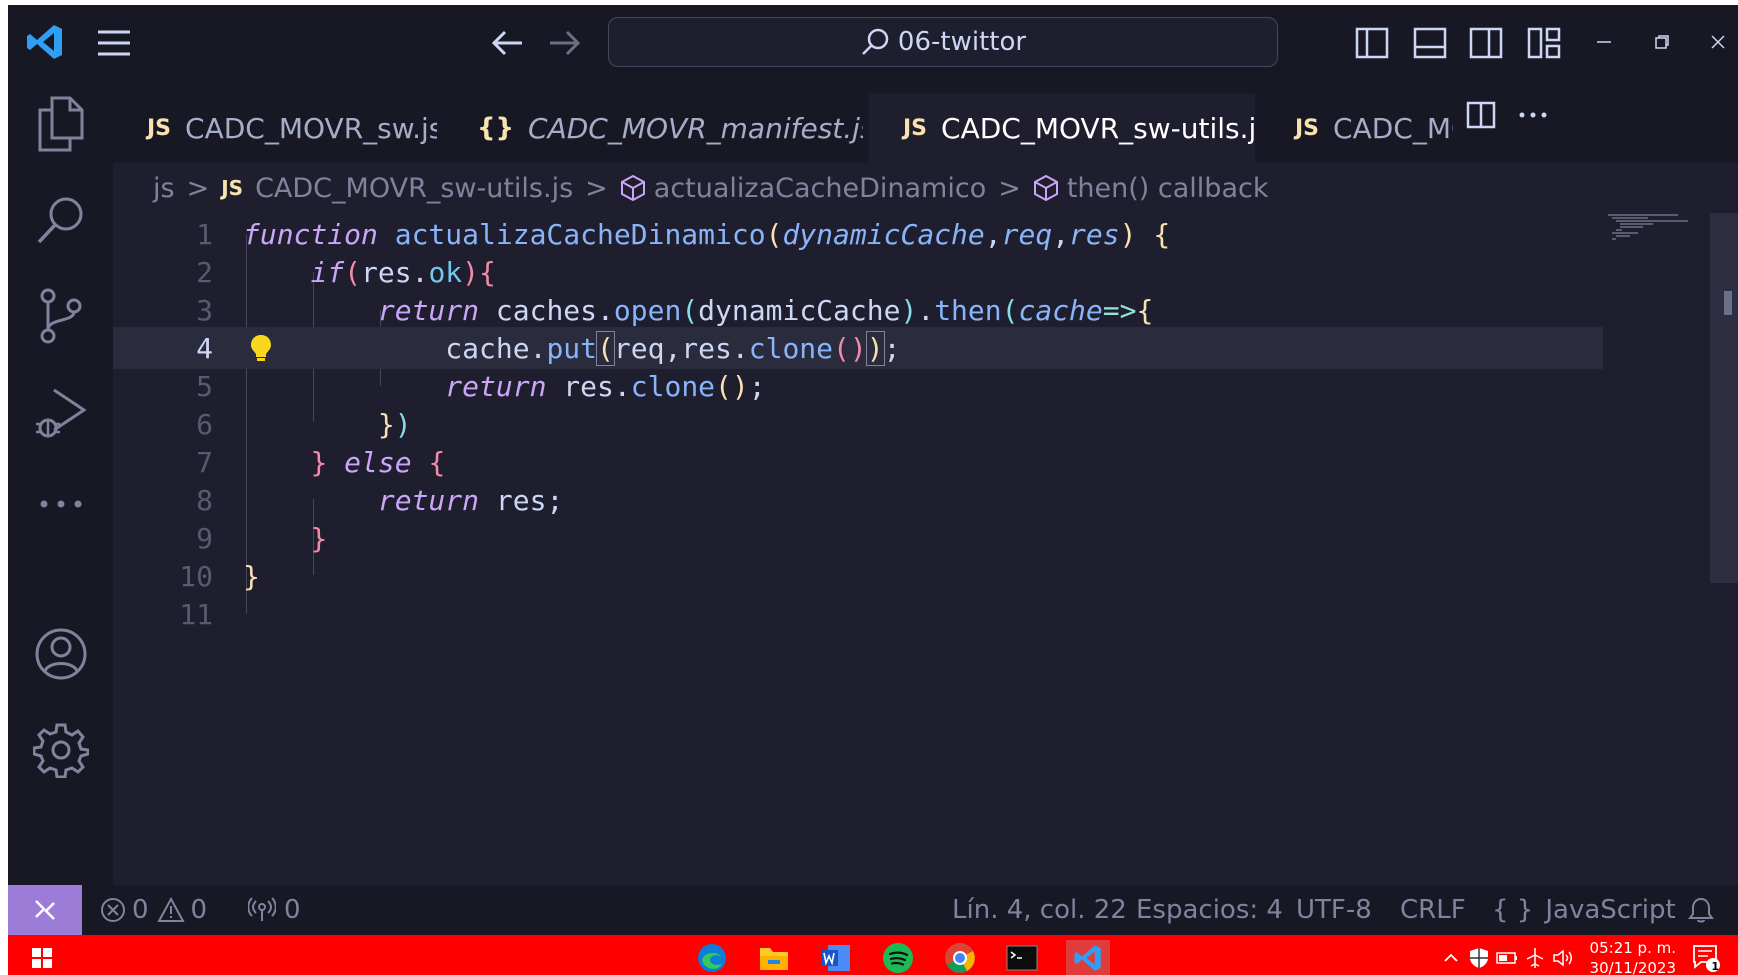 The height and width of the screenshot is (975, 1738). I want to click on breadcrumb-symbol: actualizaCacheDinamico, so click(820, 188).